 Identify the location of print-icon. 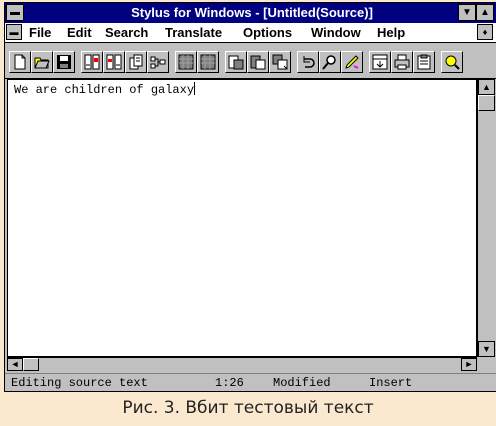
(402, 62).